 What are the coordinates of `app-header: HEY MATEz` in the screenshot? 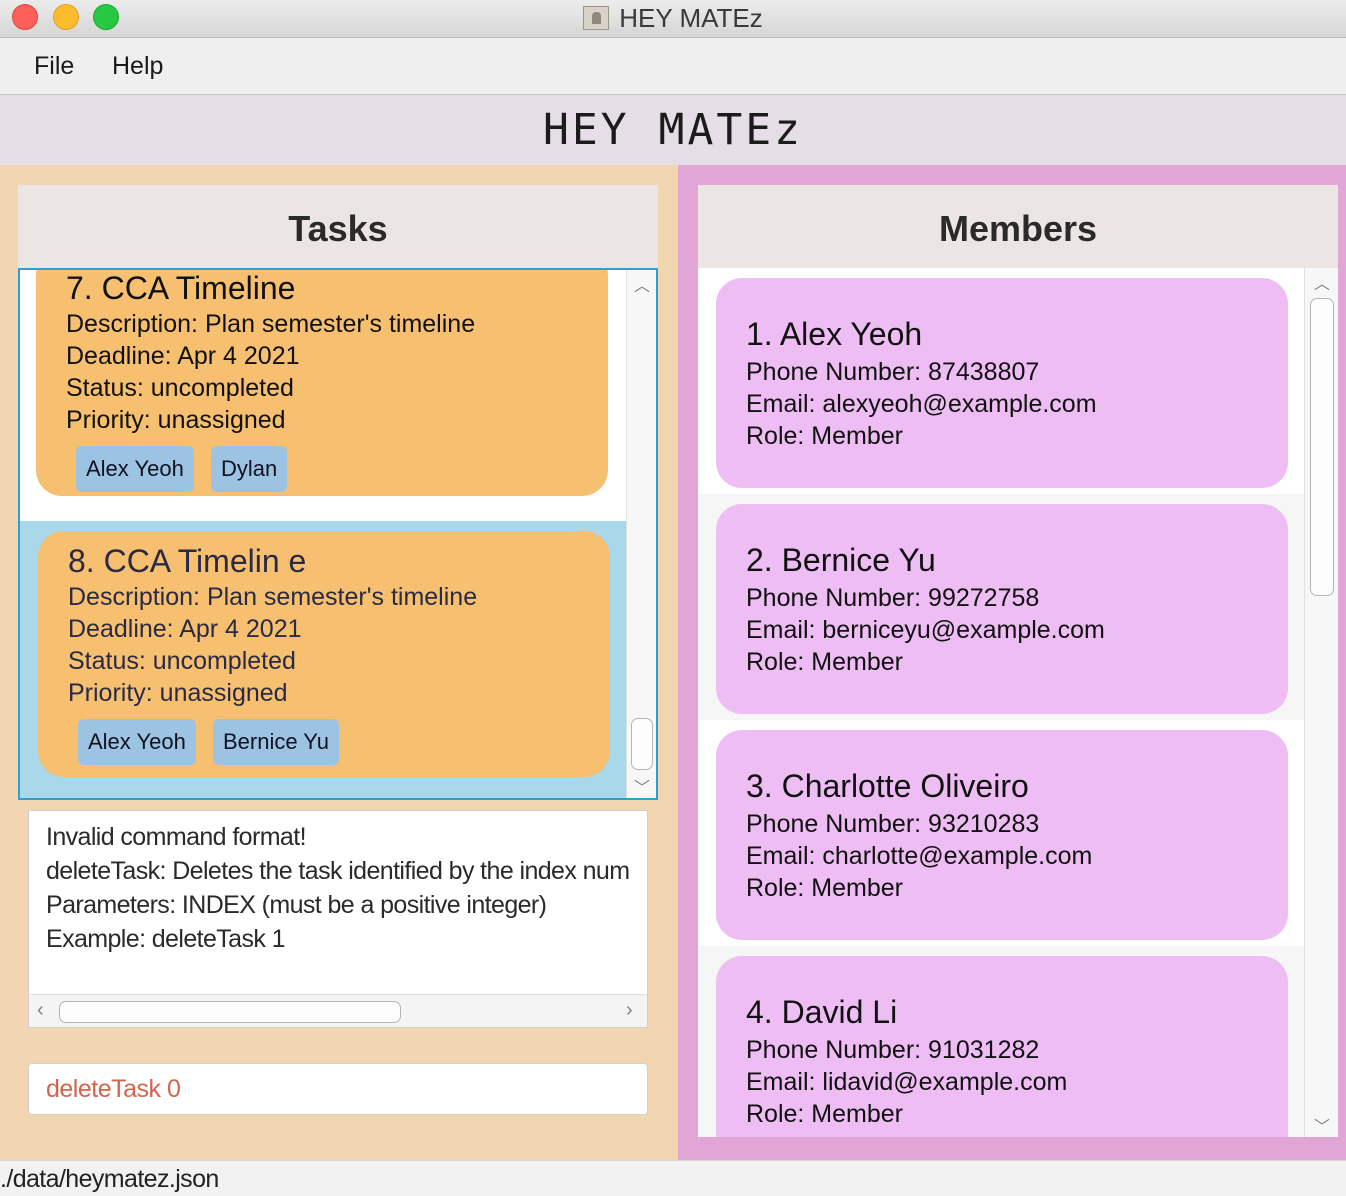 It's located at (673, 130).